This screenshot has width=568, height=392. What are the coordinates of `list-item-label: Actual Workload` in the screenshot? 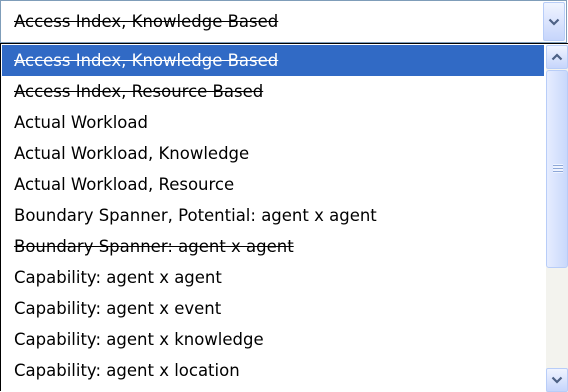 It's located at (81, 122).